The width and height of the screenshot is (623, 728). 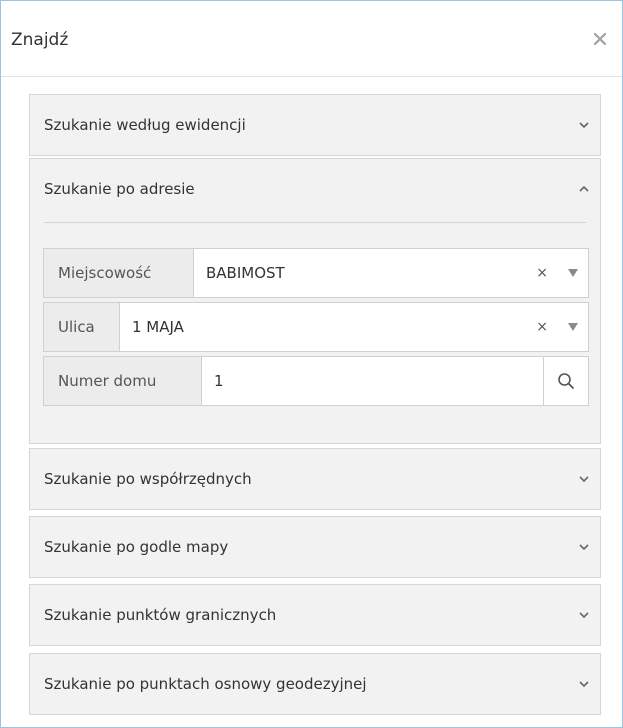 I want to click on street-field: Ulica ×, so click(x=316, y=327).